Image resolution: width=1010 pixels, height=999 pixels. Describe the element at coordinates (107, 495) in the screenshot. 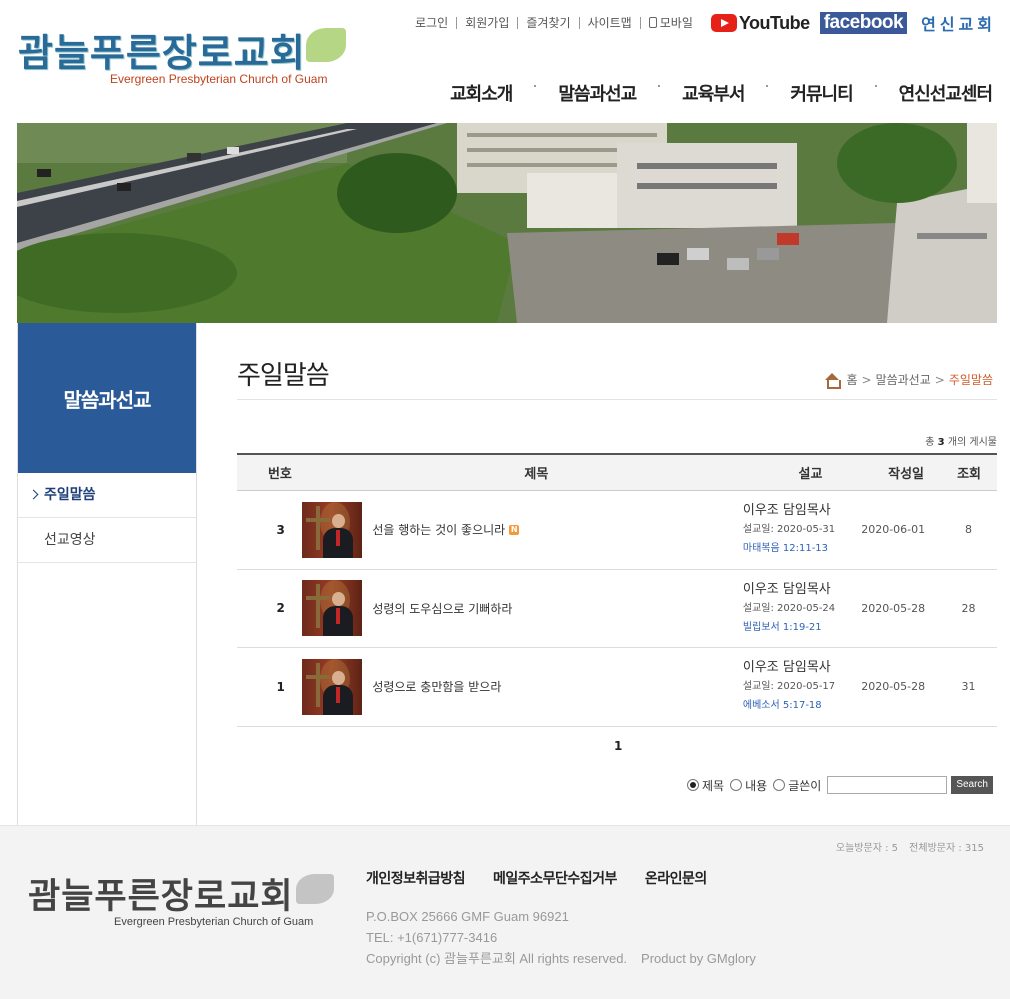

I see `sidebar-item-sunday-sermon: 주일말씀` at that location.